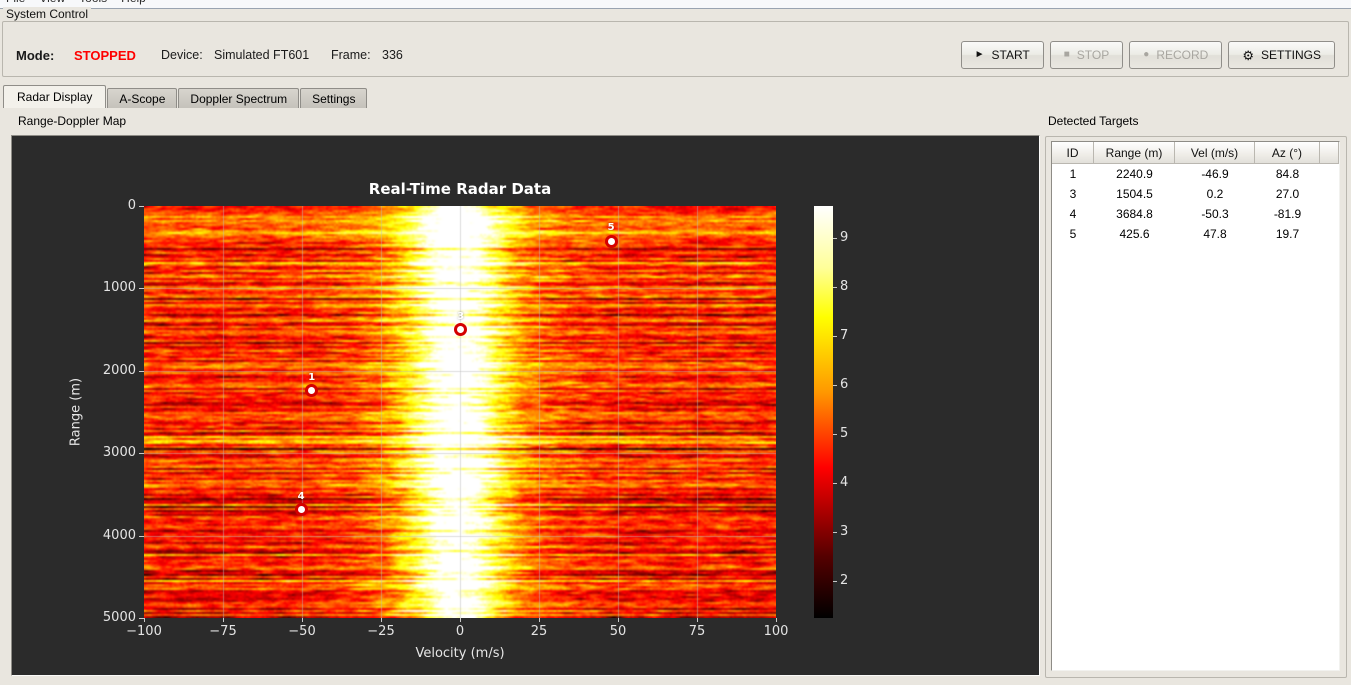 The height and width of the screenshot is (685, 1351). I want to click on stop-button-label: STOP, so click(1093, 55).